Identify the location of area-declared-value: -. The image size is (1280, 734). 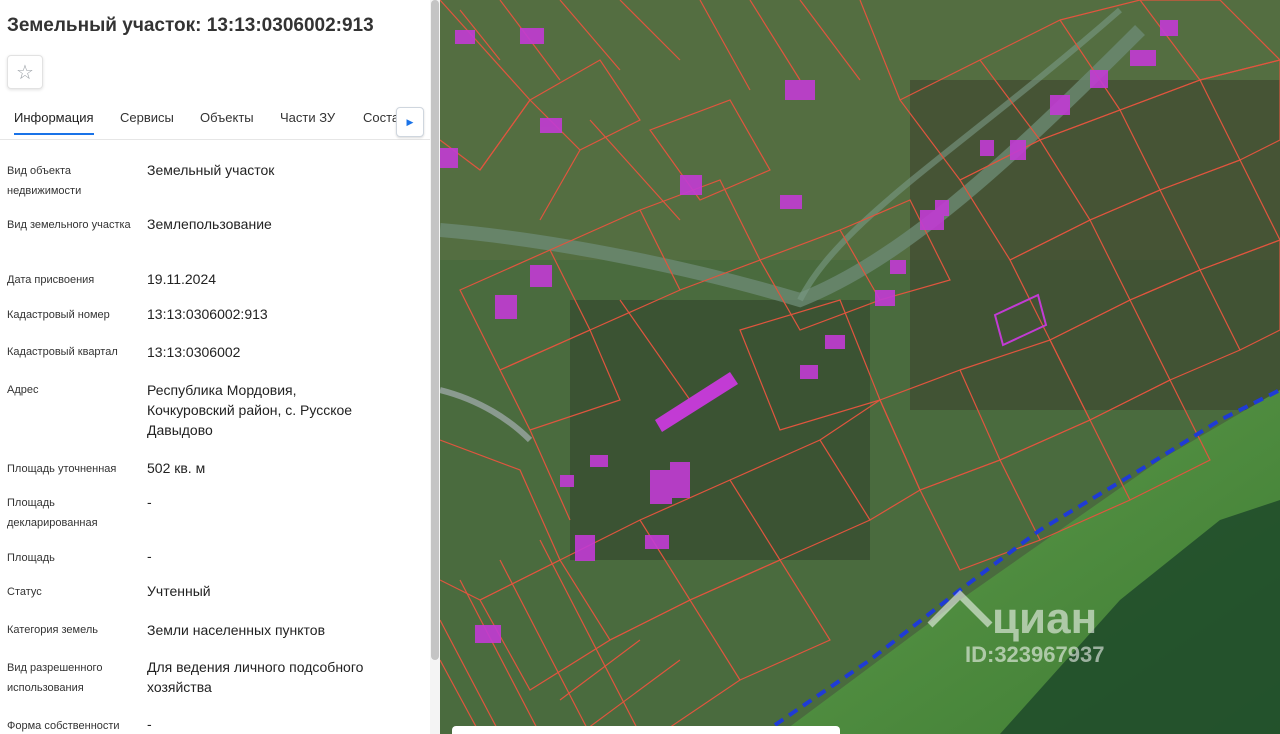
(149, 502).